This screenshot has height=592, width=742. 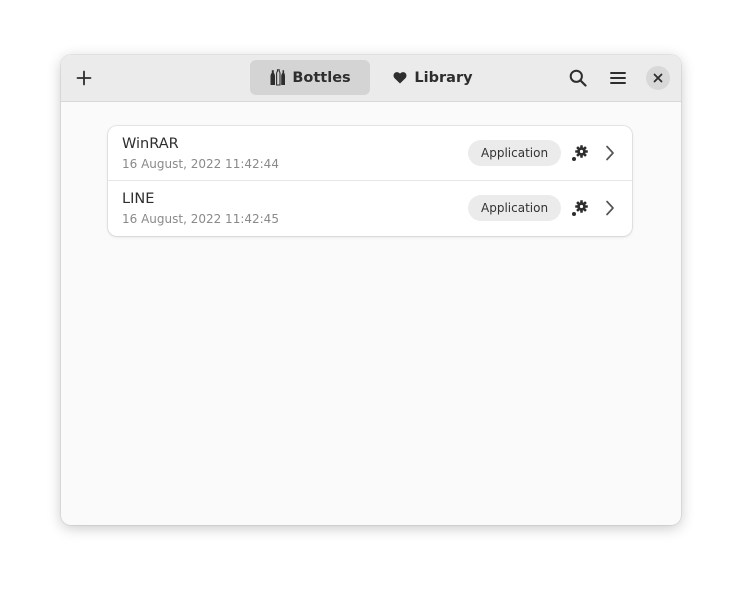 I want to click on main-menu-button, so click(x=618, y=78).